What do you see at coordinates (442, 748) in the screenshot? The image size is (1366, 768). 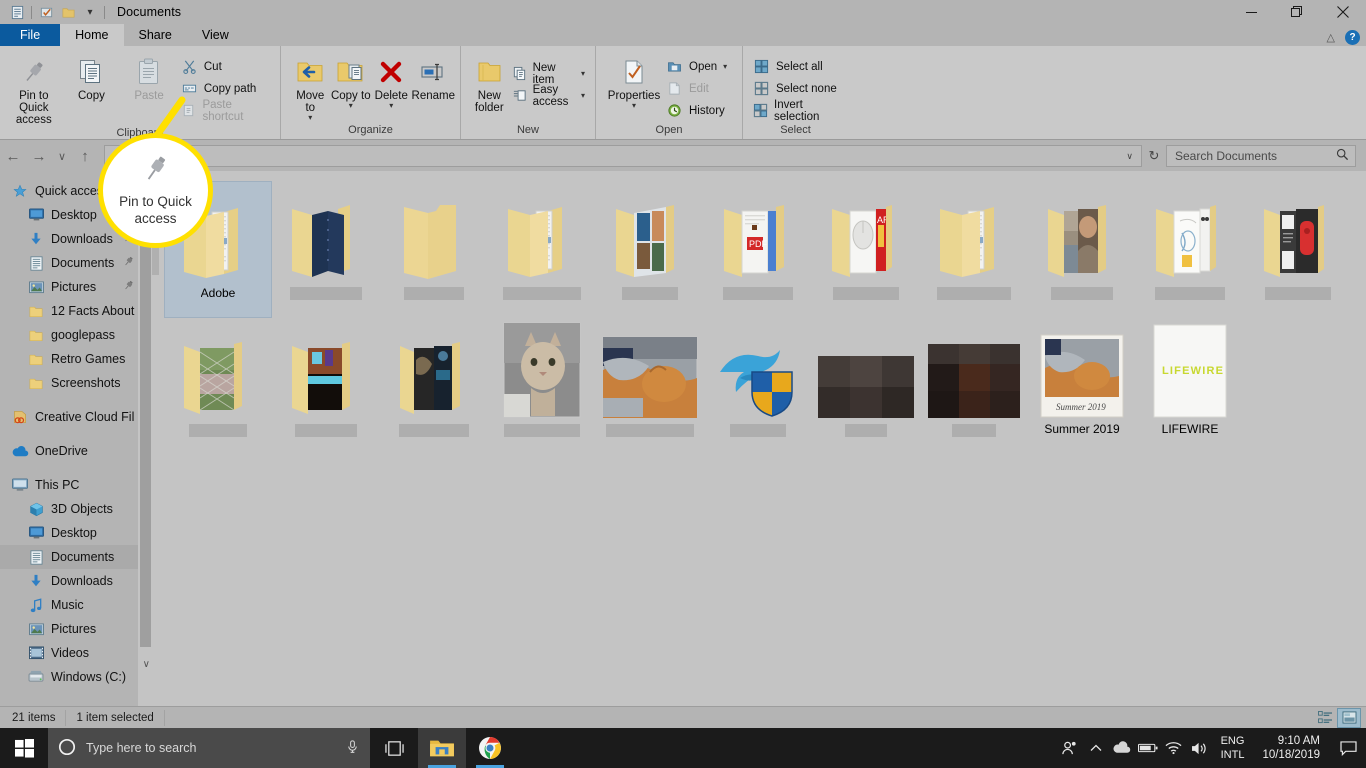 I see `file-explorer-icon` at bounding box center [442, 748].